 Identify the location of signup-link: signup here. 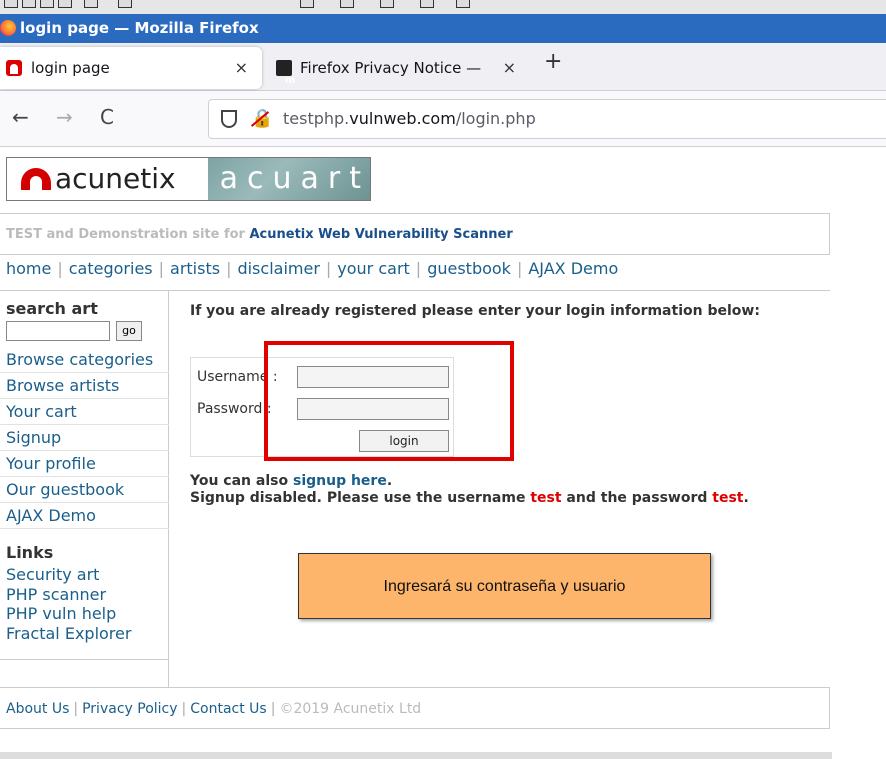
(340, 481).